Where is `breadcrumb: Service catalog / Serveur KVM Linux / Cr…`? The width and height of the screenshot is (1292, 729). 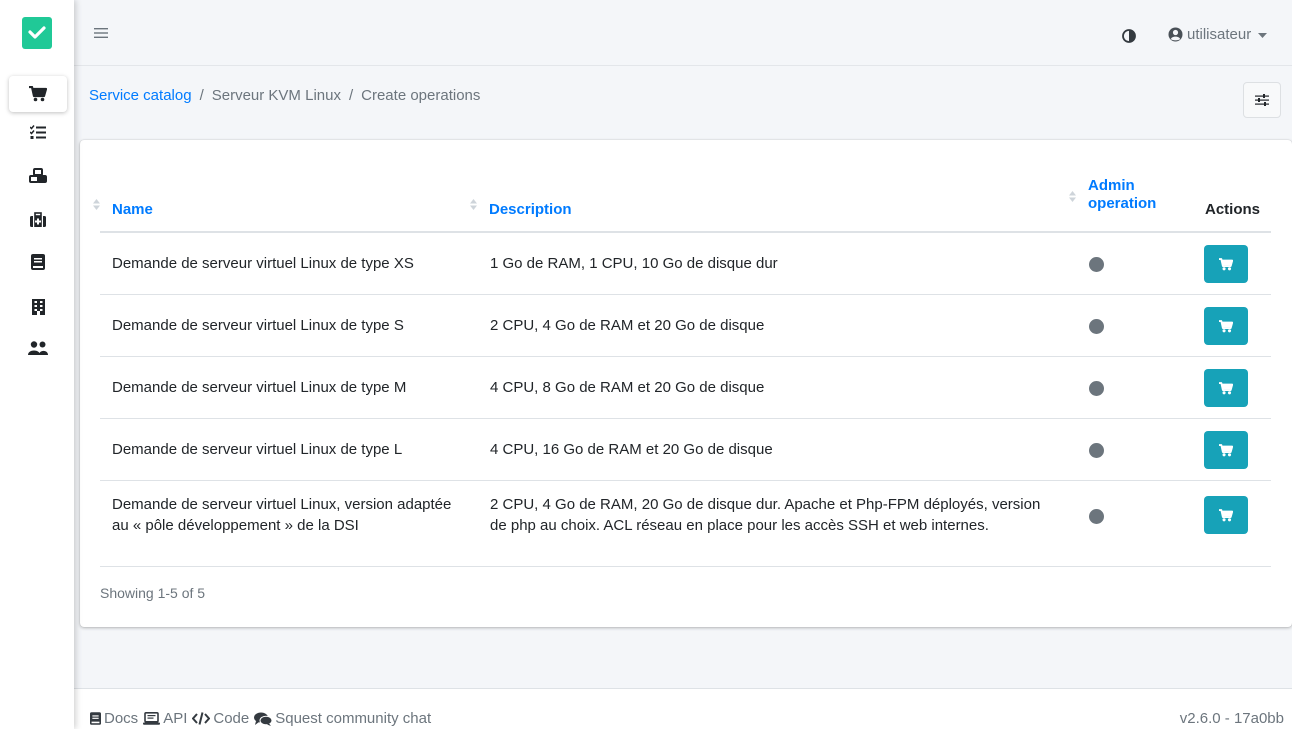 breadcrumb: Service catalog / Serveur KVM Linux / Cr… is located at coordinates (284, 95).